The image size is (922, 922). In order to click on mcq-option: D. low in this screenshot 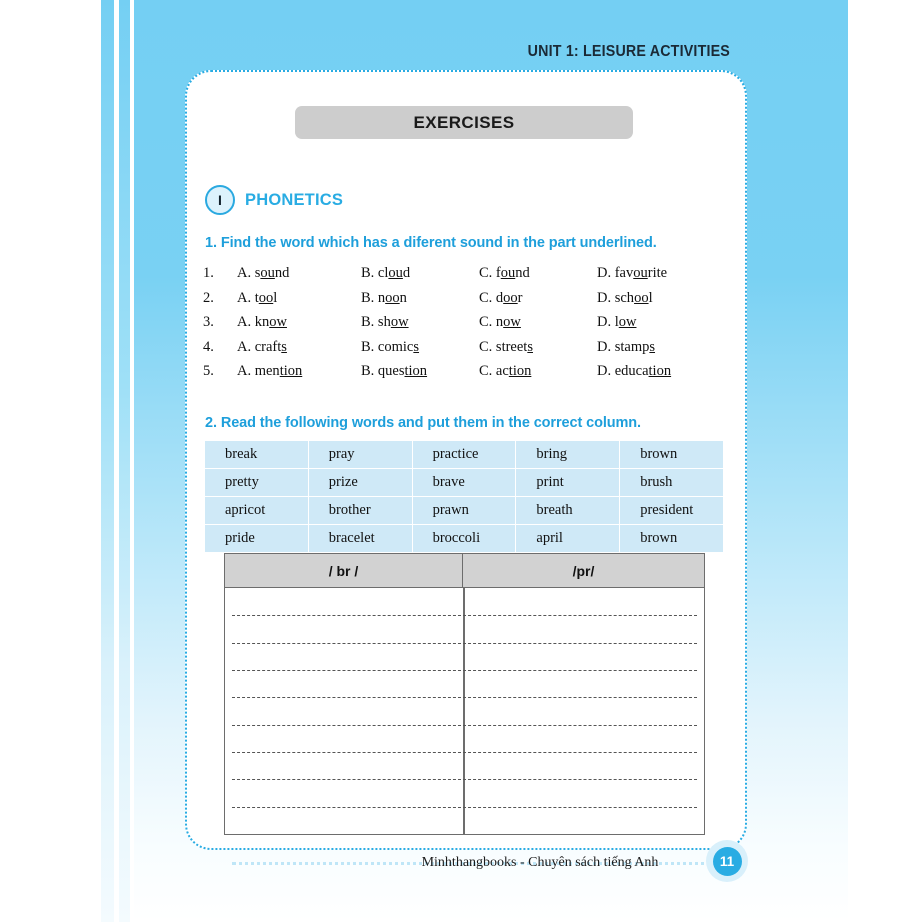, I will do `click(654, 322)`.